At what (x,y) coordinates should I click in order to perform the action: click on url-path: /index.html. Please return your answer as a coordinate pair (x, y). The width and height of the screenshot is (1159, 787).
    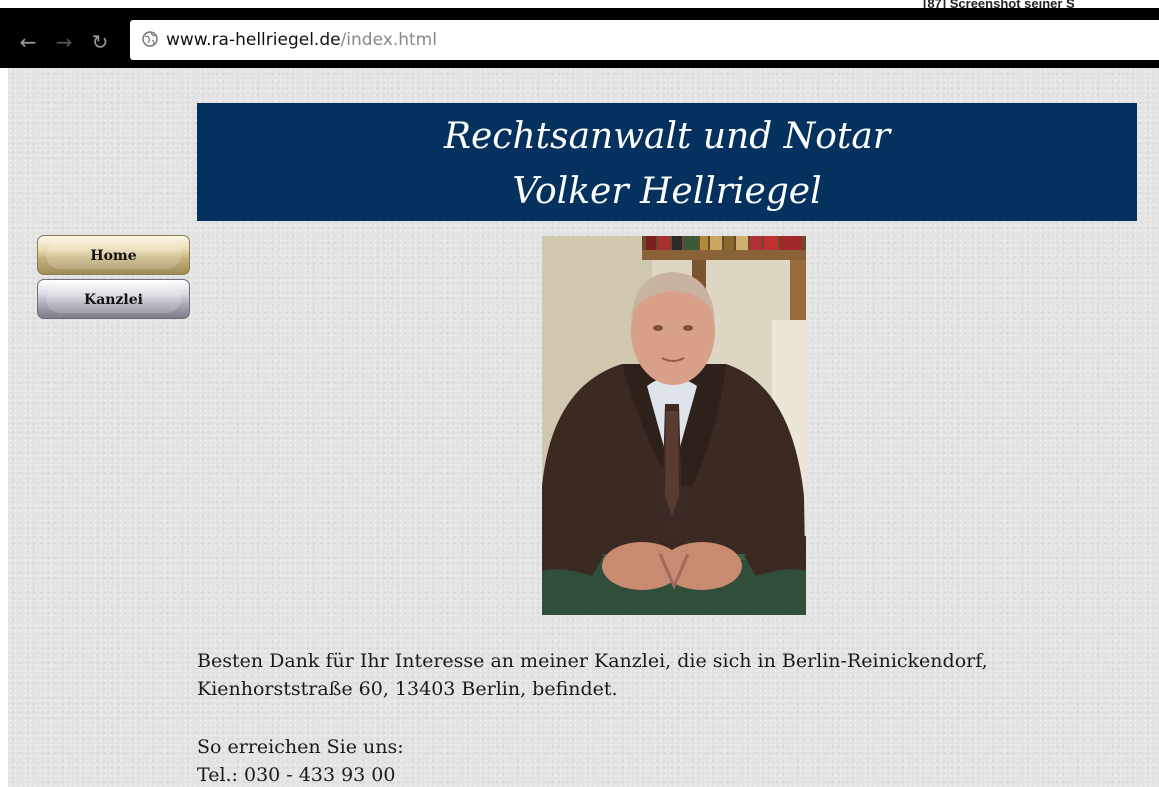
    Looking at the image, I should click on (388, 40).